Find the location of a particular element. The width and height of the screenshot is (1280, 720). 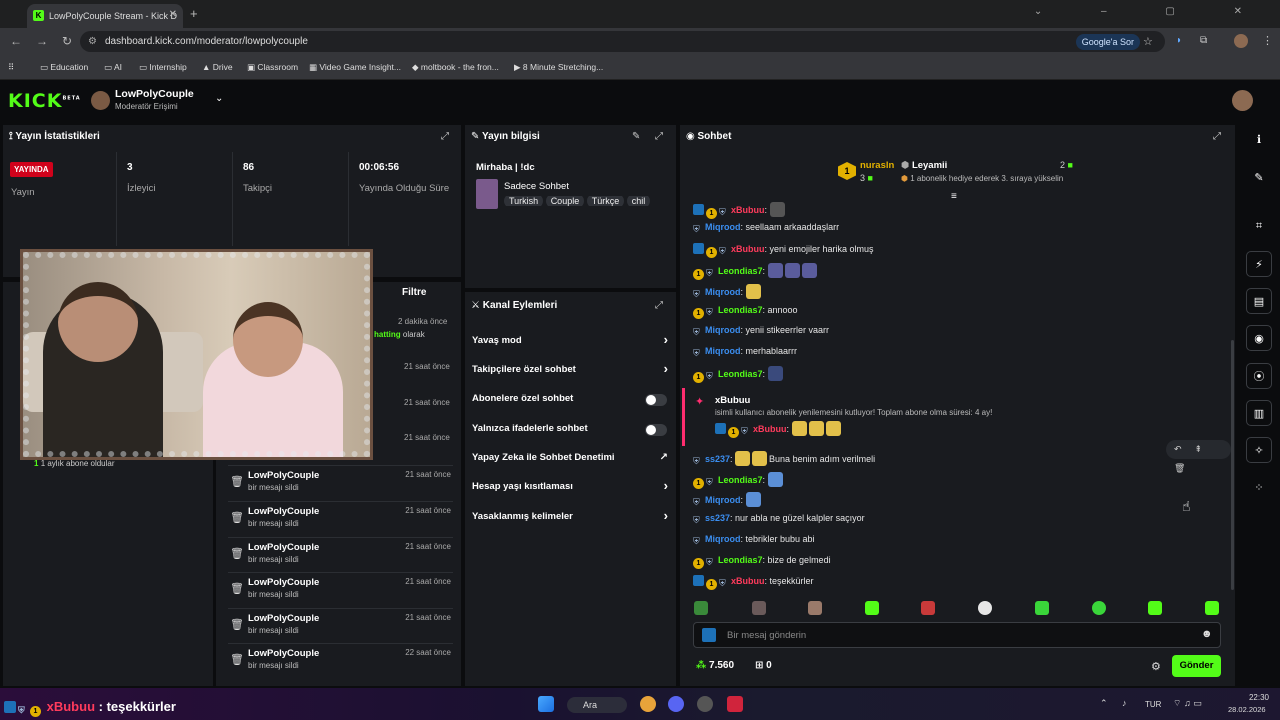

followers-only-row: Takipçilere özel sohbet › is located at coordinates (571, 370).